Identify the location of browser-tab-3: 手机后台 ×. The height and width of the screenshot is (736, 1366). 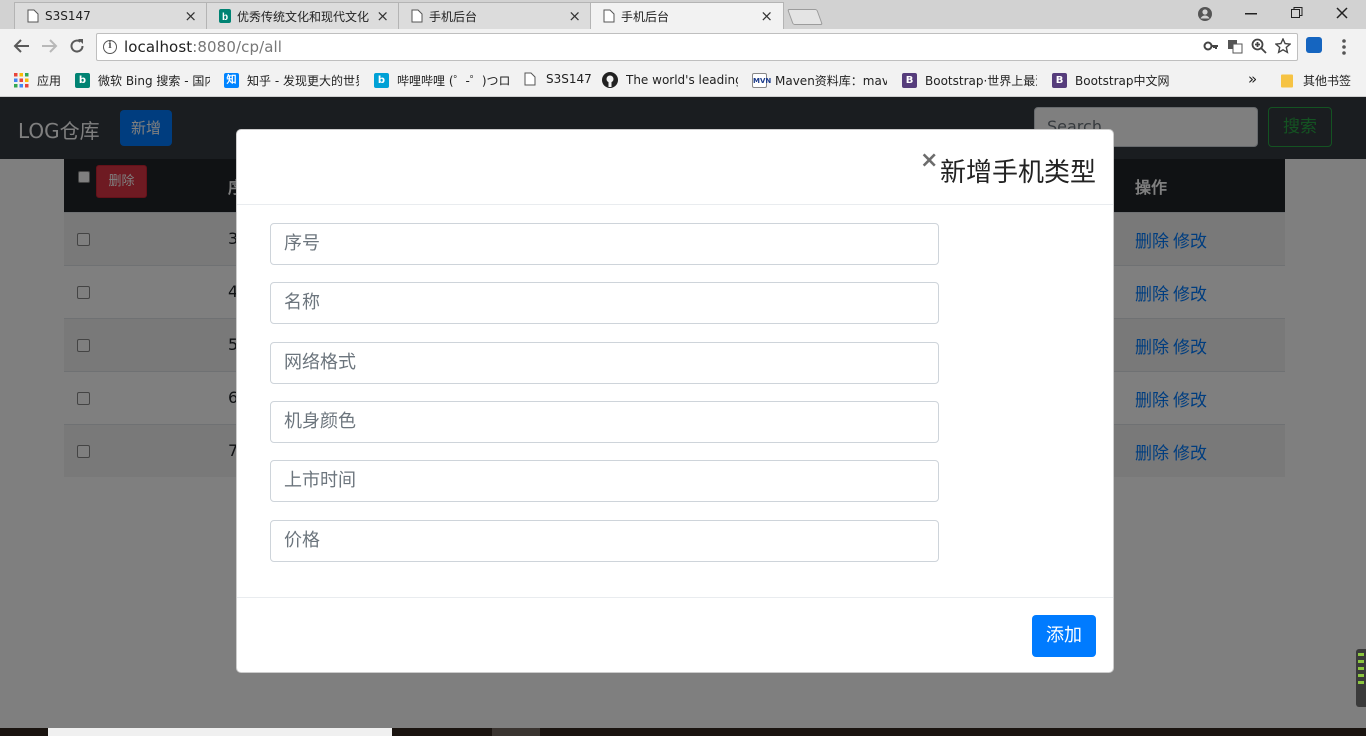
(495, 15).